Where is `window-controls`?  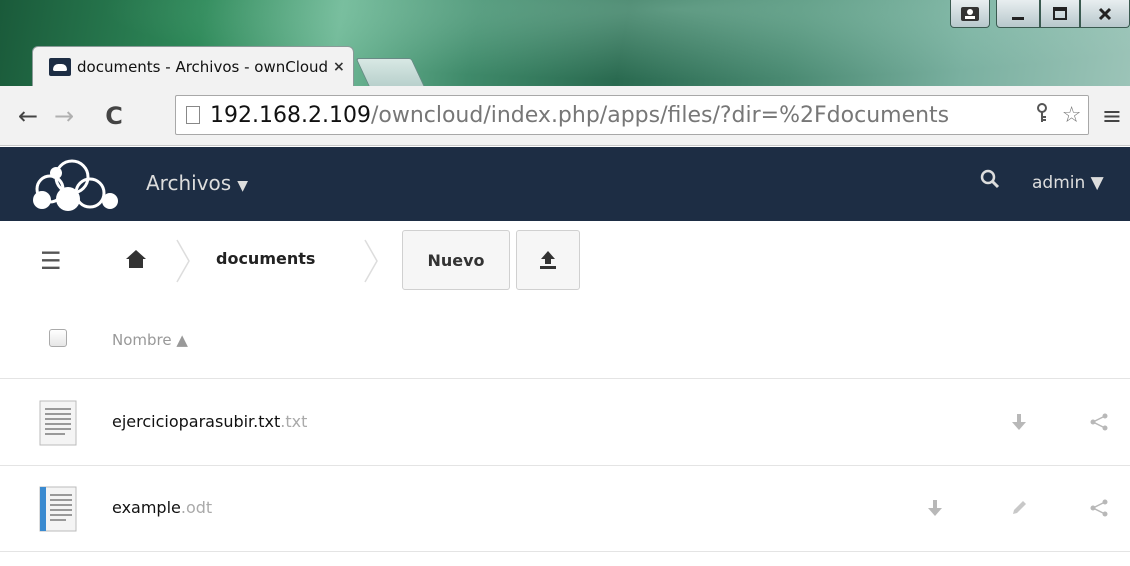
window-controls is located at coordinates (1040, 15).